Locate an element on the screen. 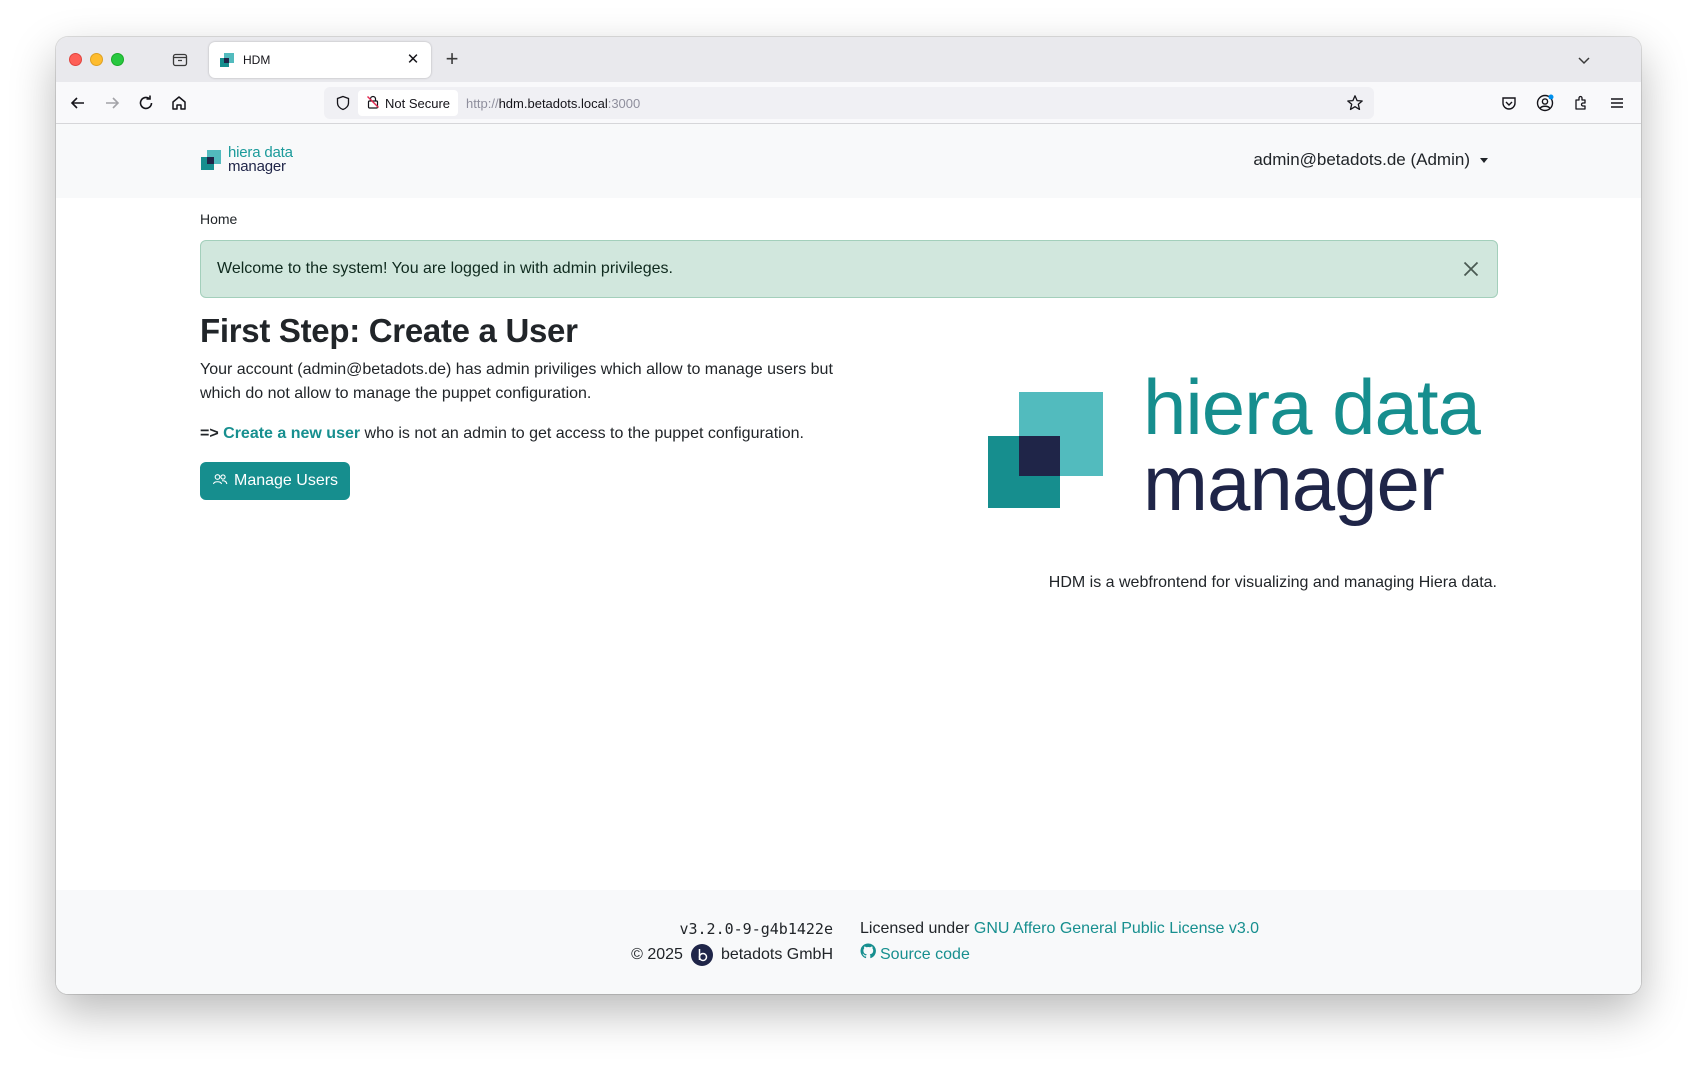 The width and height of the screenshot is (1696, 1068). github-icon is located at coordinates (868, 955).